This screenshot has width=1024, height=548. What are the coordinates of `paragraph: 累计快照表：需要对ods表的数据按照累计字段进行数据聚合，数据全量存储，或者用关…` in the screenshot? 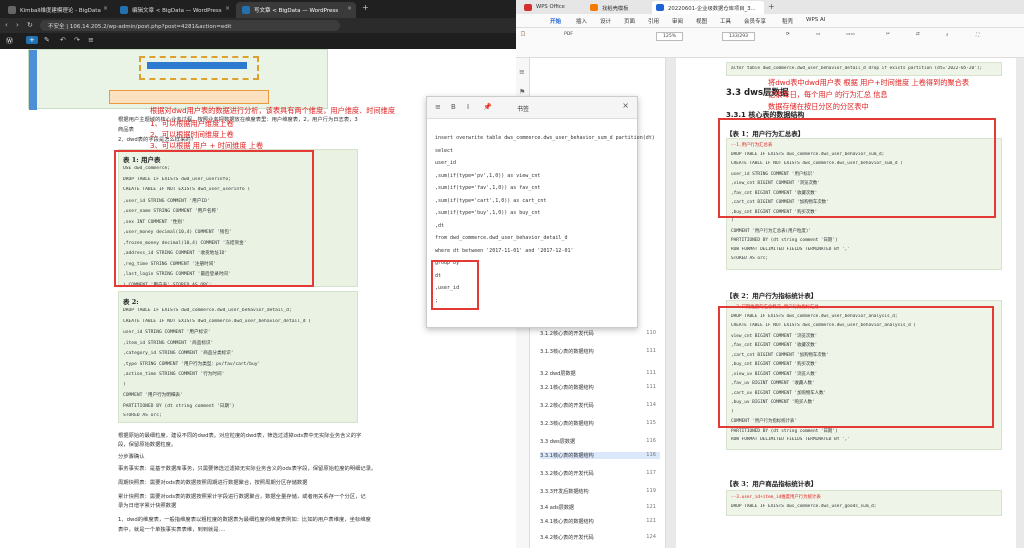 It's located at (242, 497).